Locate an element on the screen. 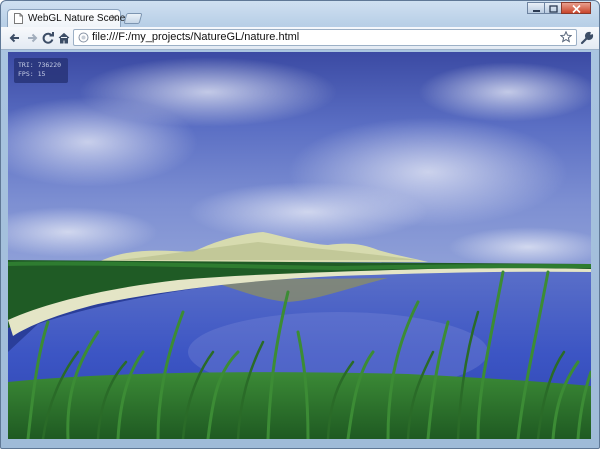 The width and height of the screenshot is (600, 449). foreground-grass is located at coordinates (299, 405).